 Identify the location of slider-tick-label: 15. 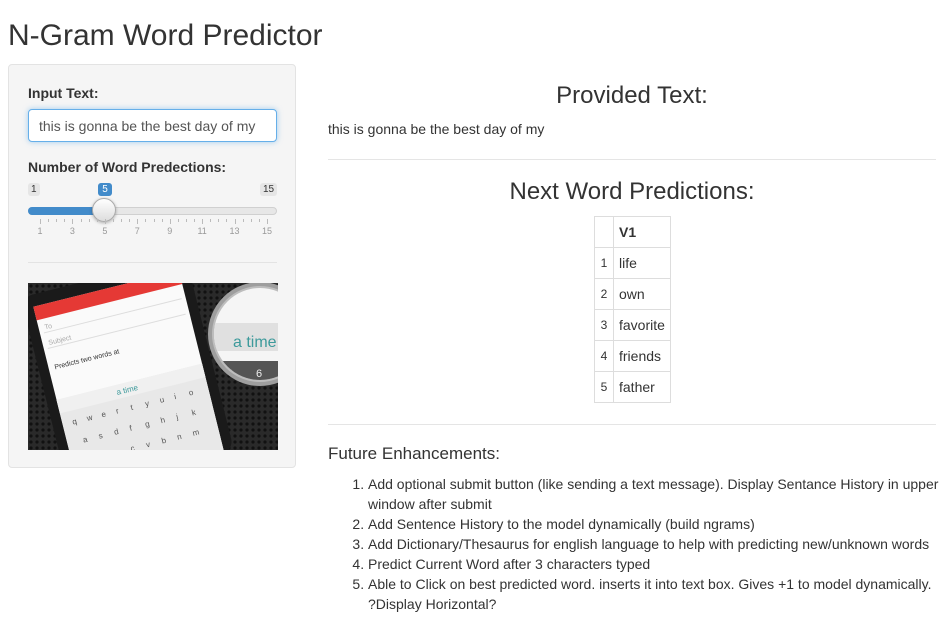
(266, 231).